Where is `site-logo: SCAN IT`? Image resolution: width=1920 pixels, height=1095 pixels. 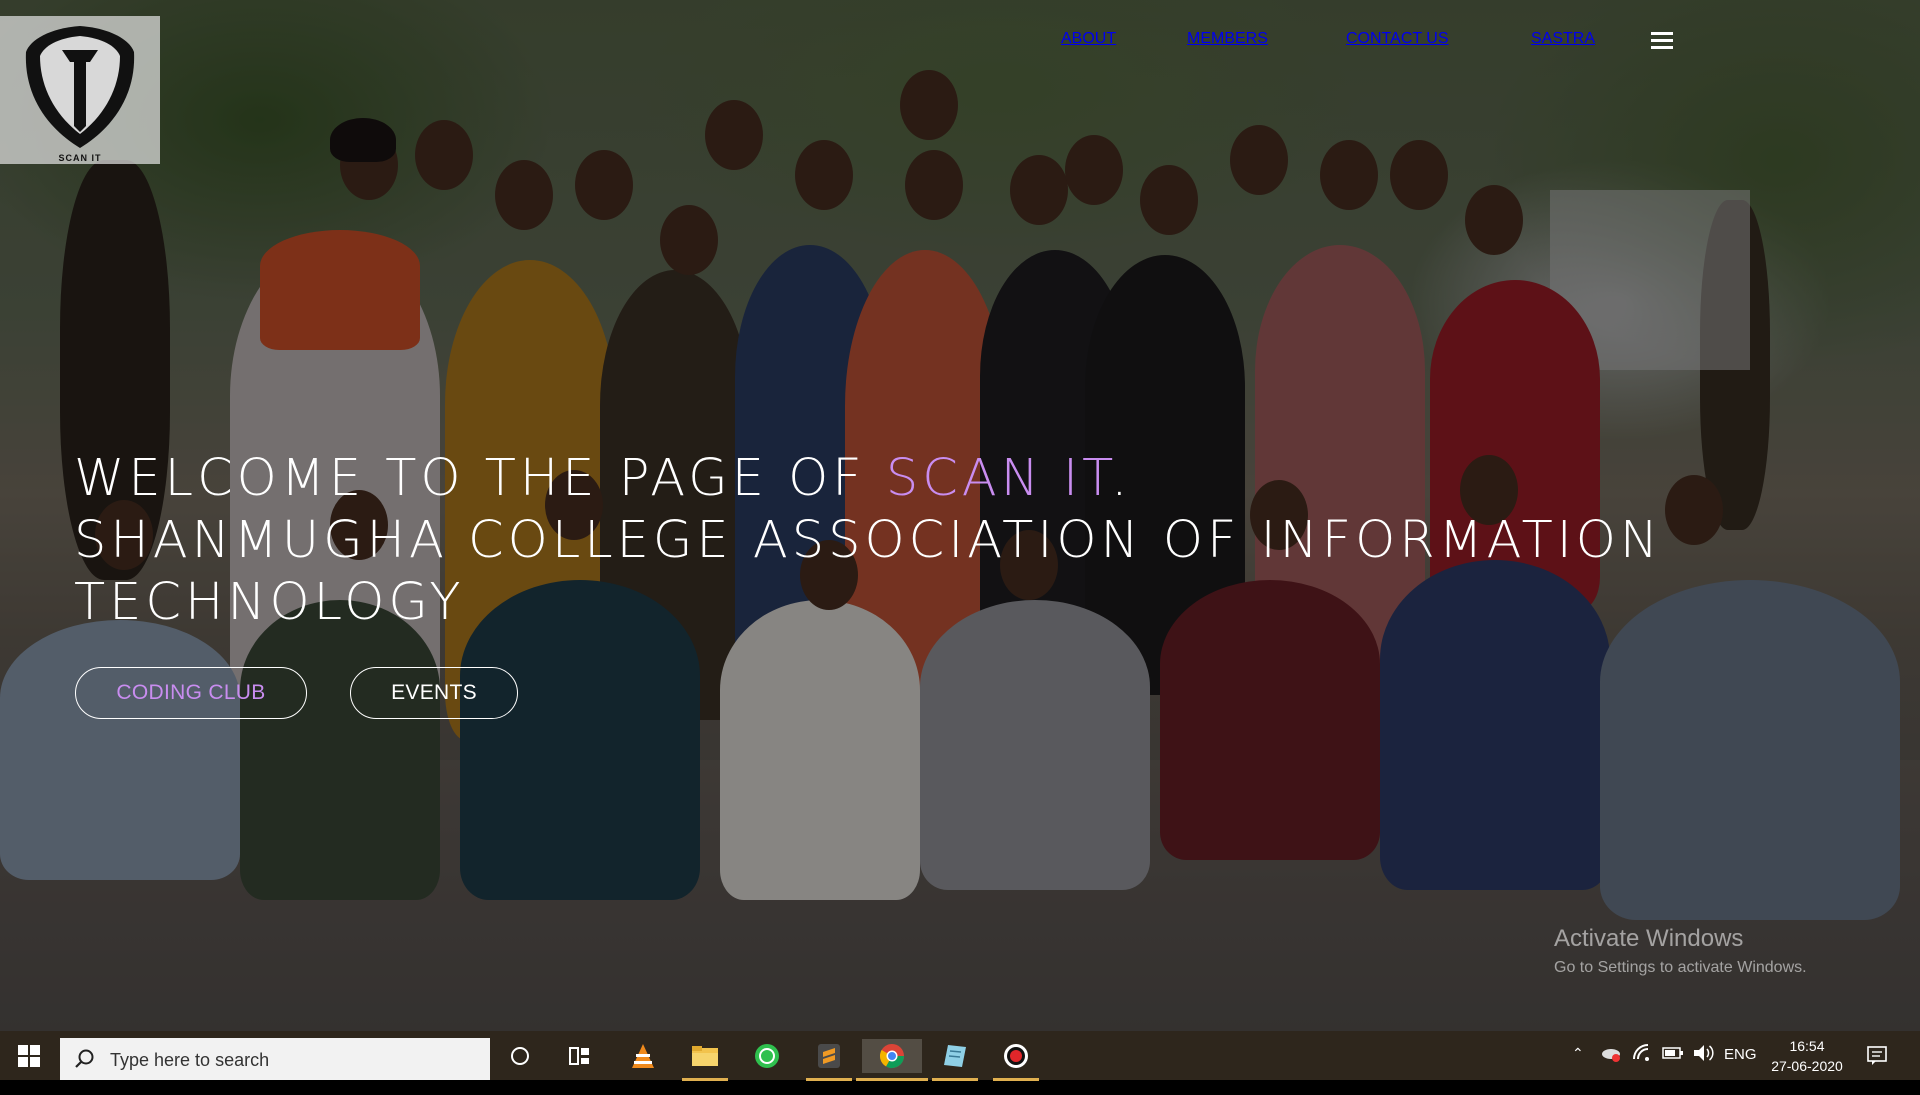
site-logo: SCAN IT is located at coordinates (80, 90).